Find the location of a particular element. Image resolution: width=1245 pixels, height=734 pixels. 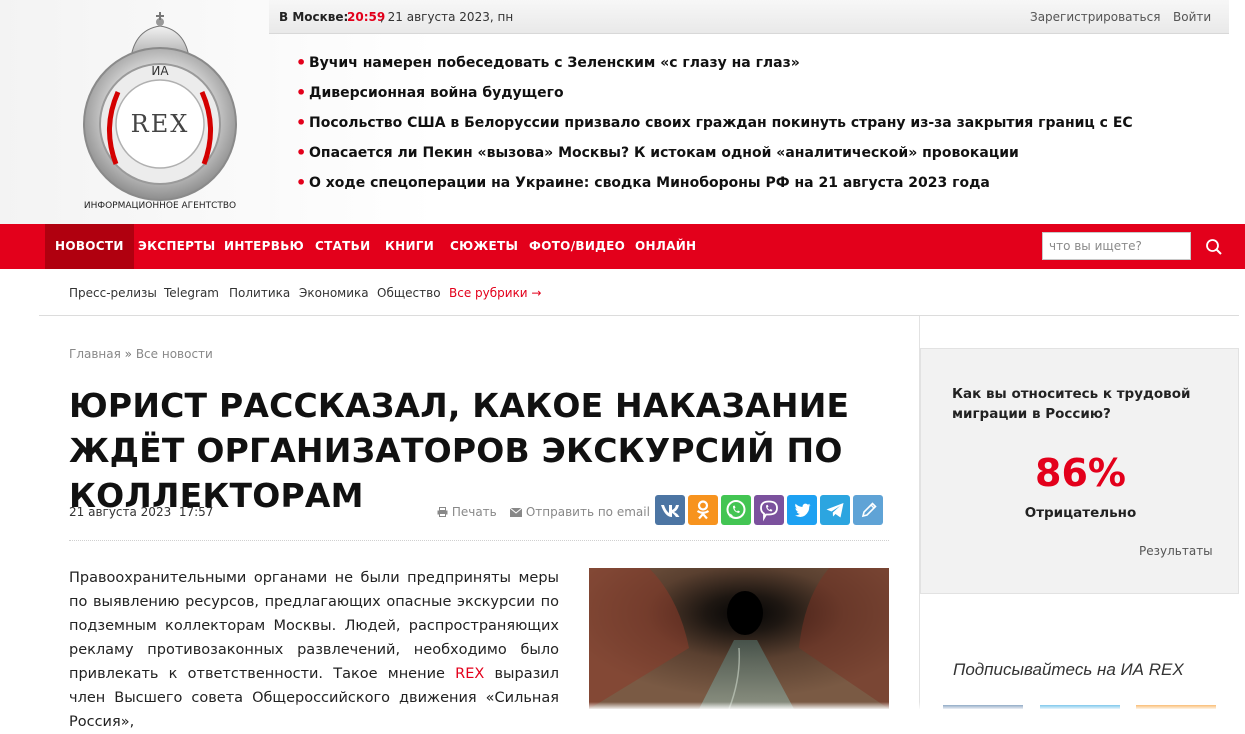

share-whatsapp-button is located at coordinates (736, 510).